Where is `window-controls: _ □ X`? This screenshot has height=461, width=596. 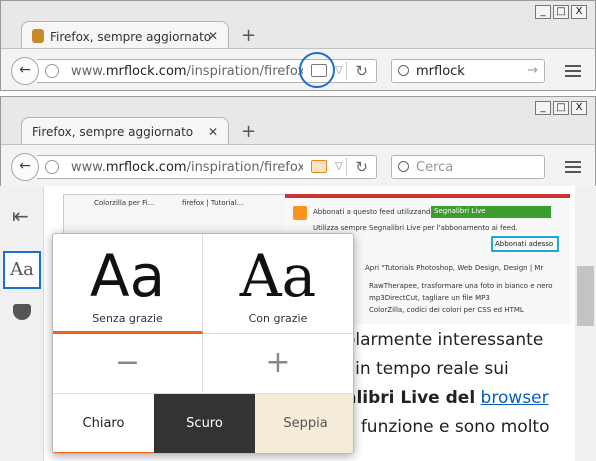
window-controls: _ □ X is located at coordinates (561, 12).